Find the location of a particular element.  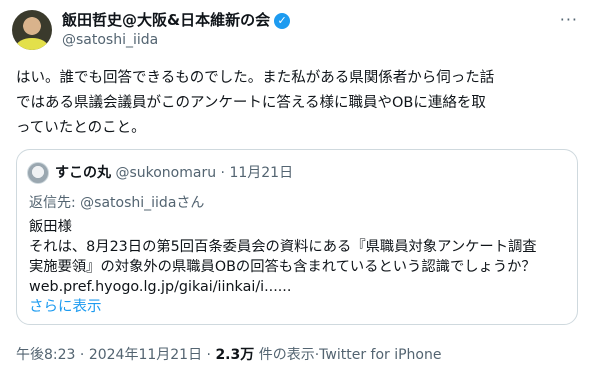

quoted-date: 11月21日 is located at coordinates (261, 173).